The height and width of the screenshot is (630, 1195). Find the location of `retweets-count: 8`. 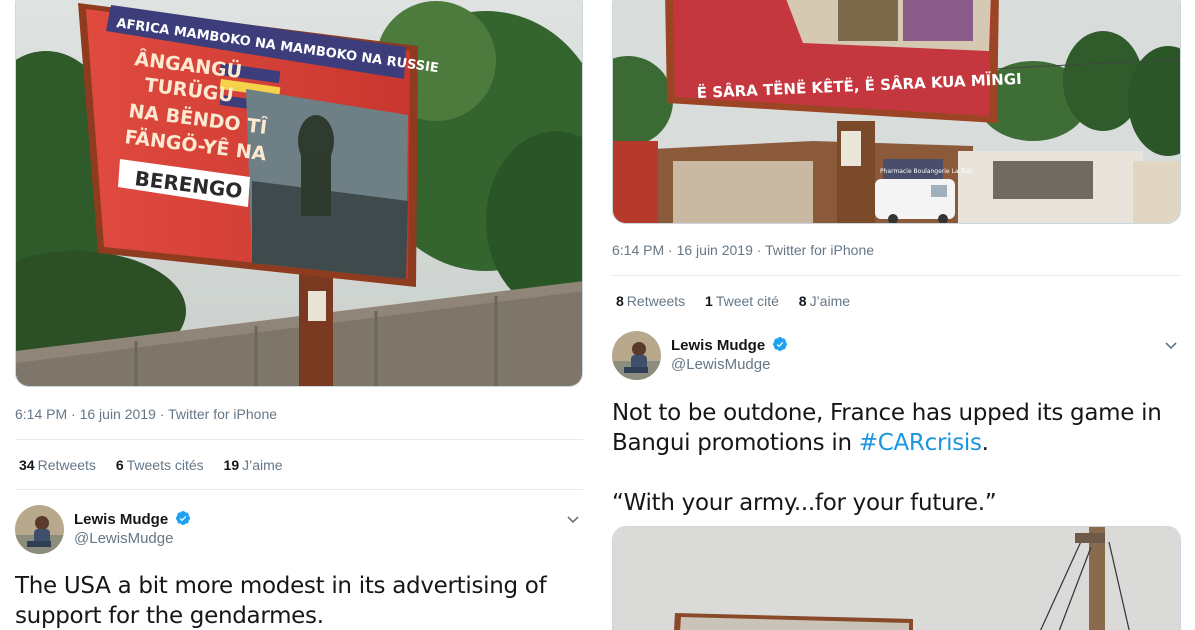

retweets-count: 8 is located at coordinates (620, 301).